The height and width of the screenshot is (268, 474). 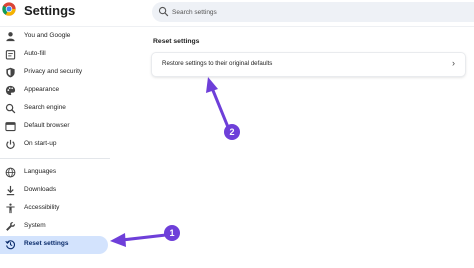 I want to click on wrench-icon, so click(x=10, y=226).